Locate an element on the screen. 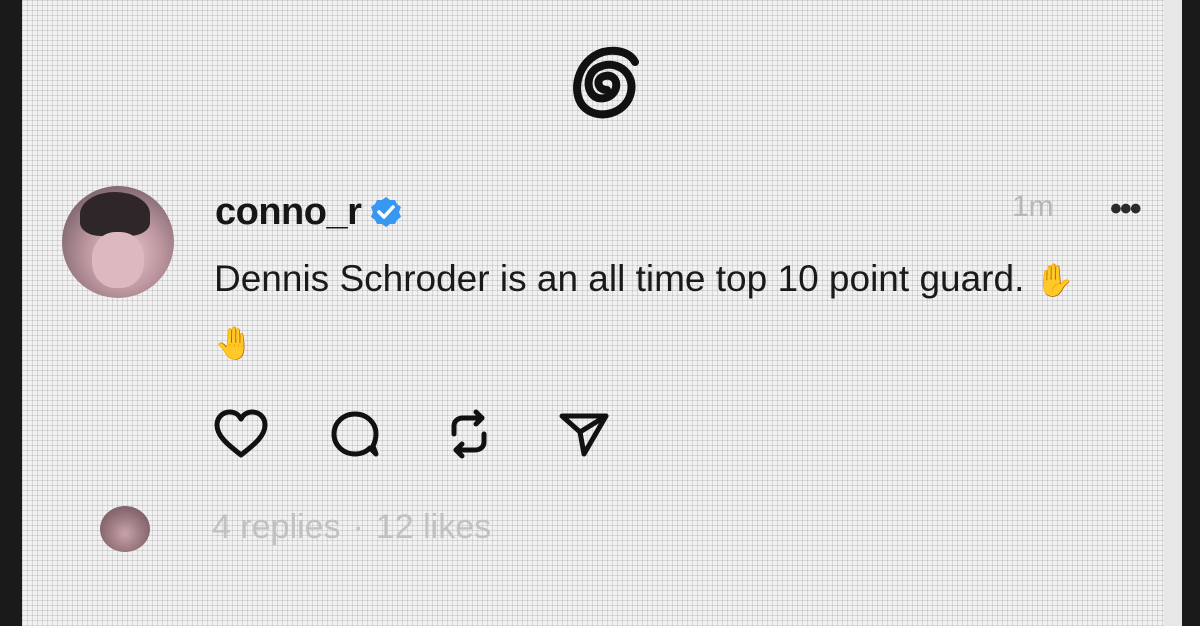  post-stats: 4 replies · 12 likes is located at coordinates (351, 527).